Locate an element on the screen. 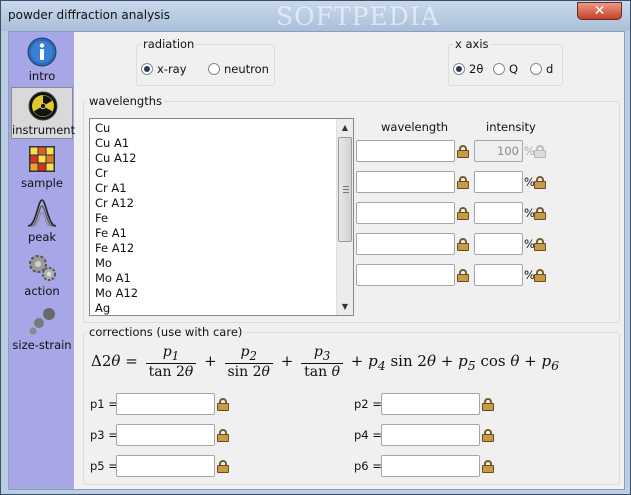  list-item: Mo A1 is located at coordinates (113, 278).